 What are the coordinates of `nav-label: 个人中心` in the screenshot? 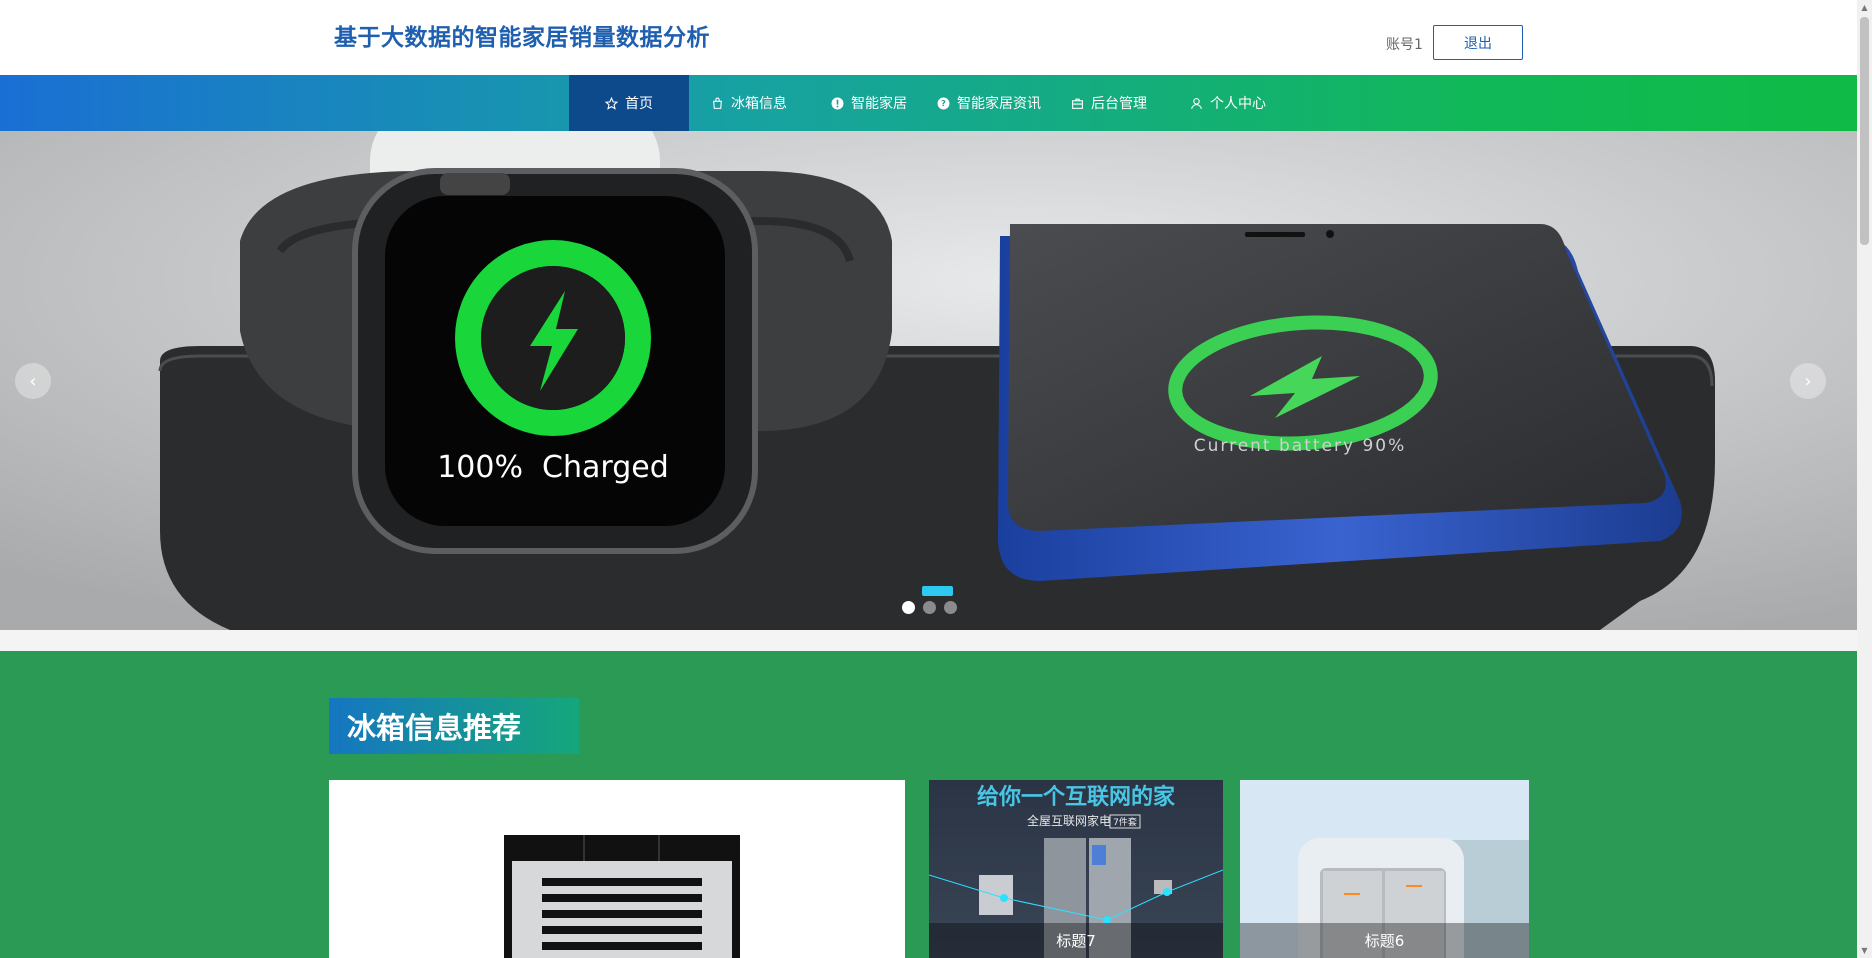 It's located at (1238, 104).